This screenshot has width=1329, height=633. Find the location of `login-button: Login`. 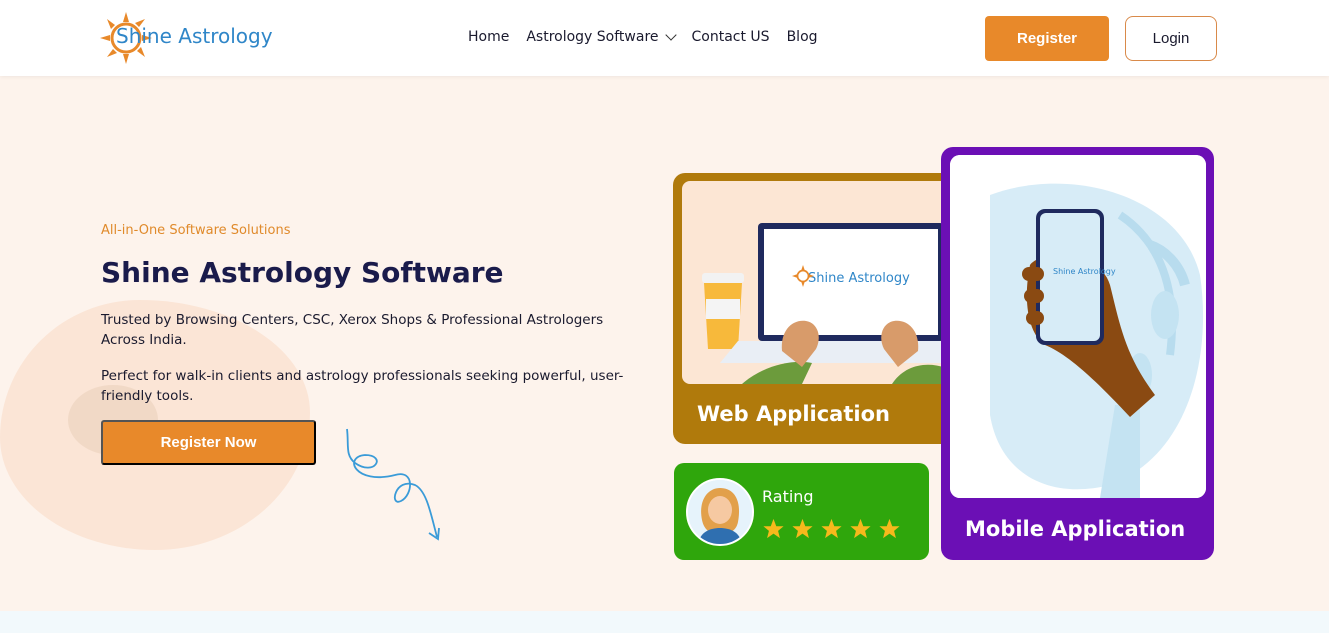

login-button: Login is located at coordinates (1171, 38).